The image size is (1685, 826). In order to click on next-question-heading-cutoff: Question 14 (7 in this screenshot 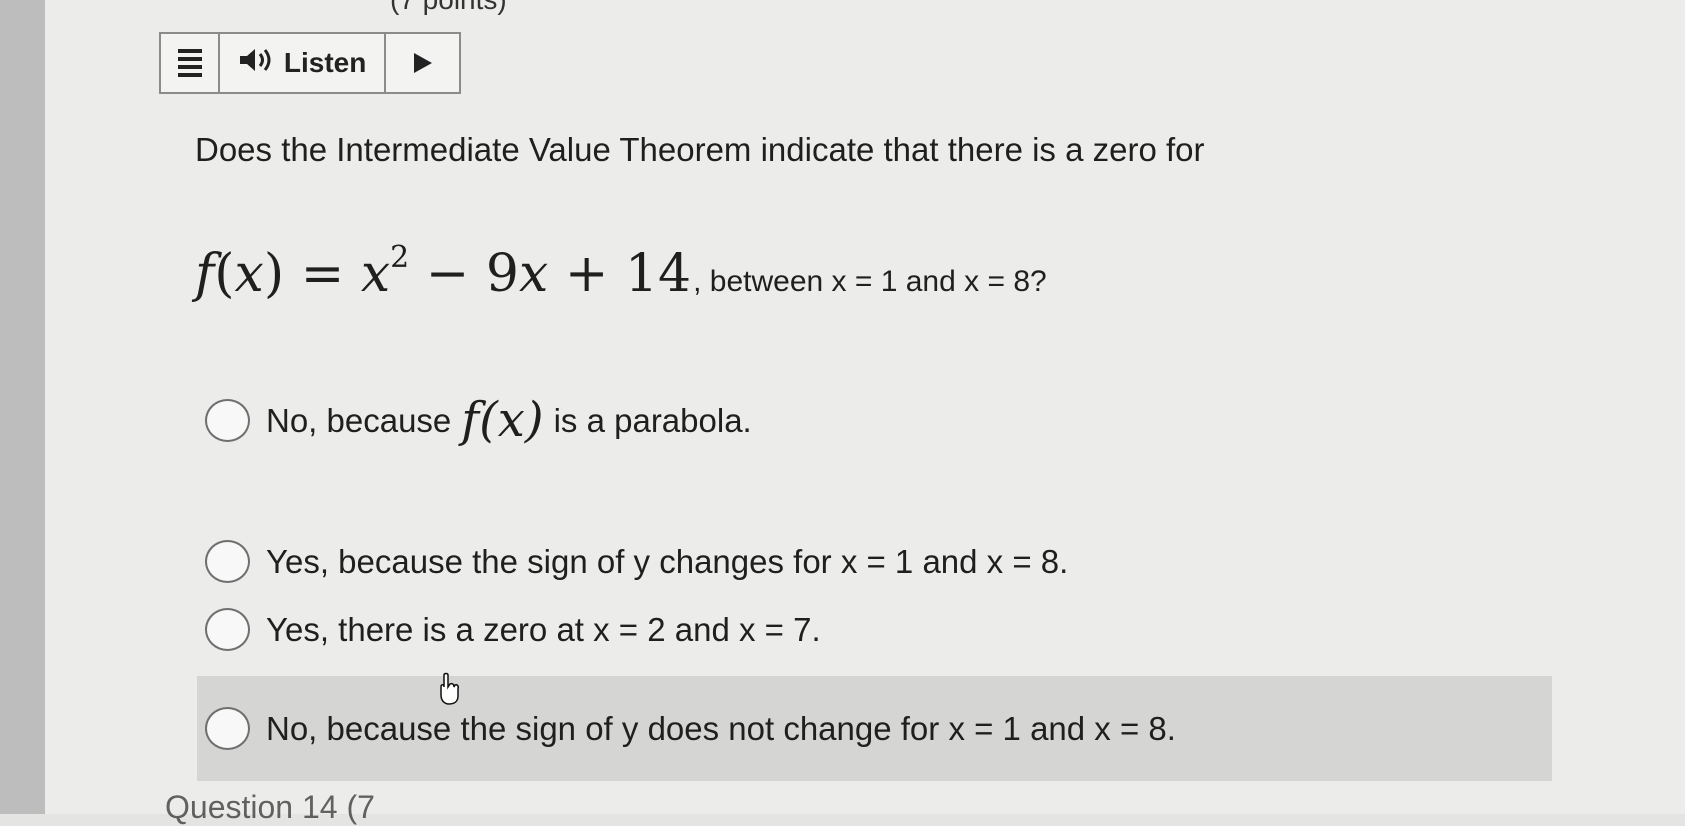, I will do `click(270, 807)`.